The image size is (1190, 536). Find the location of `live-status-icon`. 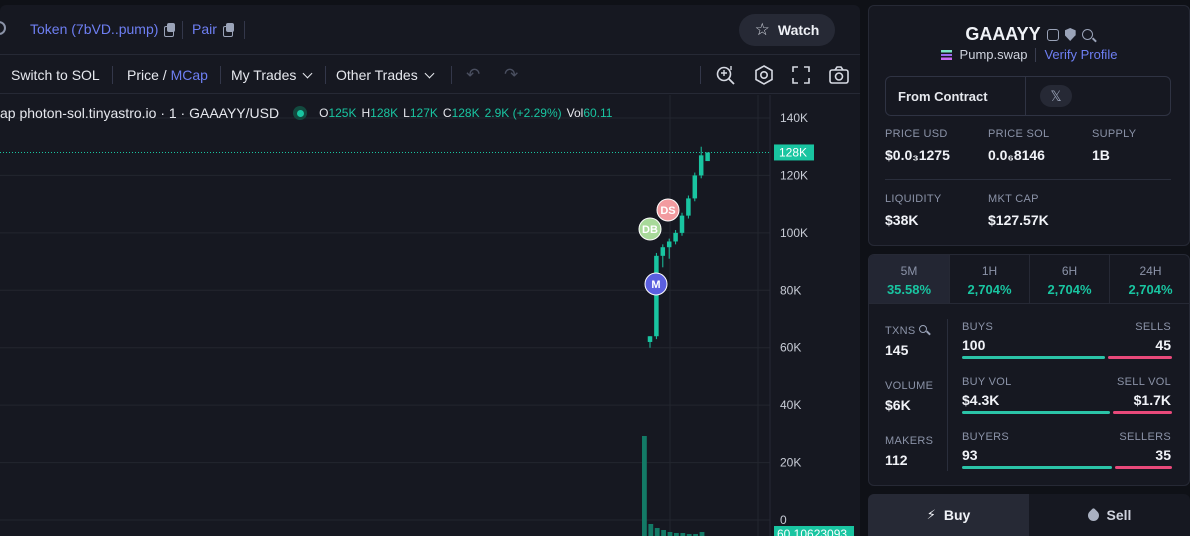

live-status-icon is located at coordinates (300, 113).